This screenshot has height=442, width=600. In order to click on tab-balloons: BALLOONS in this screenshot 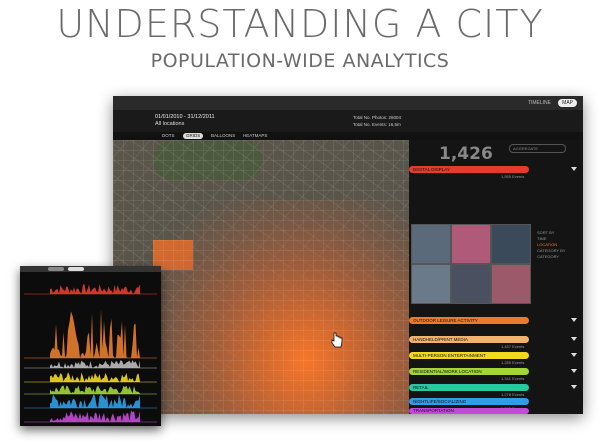, I will do `click(223, 136)`.